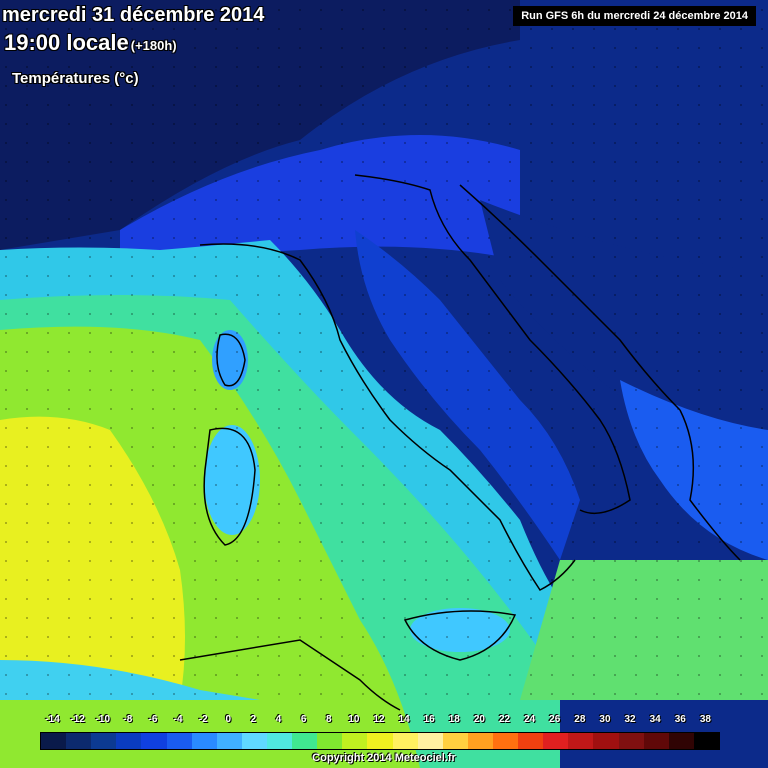 The height and width of the screenshot is (768, 768). Describe the element at coordinates (203, 719) in the screenshot. I see `legend-label: -2` at that location.